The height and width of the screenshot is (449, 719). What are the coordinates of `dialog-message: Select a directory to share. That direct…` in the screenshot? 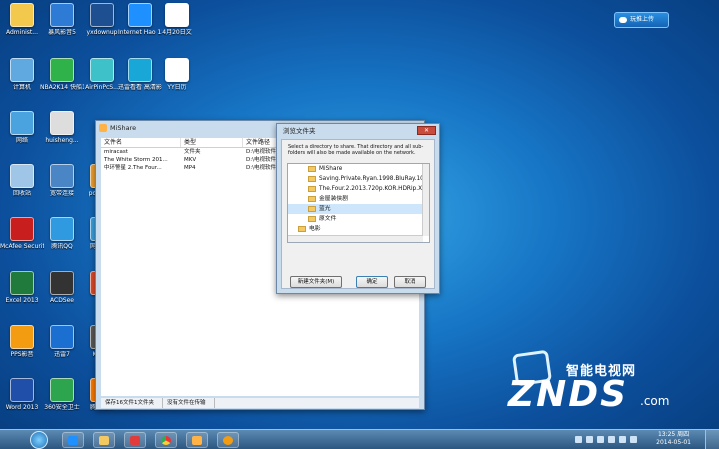 It's located at (356, 150).